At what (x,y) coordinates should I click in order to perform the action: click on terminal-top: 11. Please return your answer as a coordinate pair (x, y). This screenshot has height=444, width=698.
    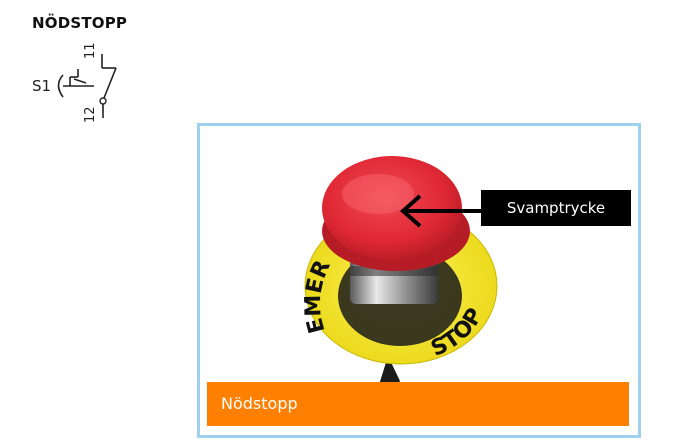
    Looking at the image, I should click on (90, 50).